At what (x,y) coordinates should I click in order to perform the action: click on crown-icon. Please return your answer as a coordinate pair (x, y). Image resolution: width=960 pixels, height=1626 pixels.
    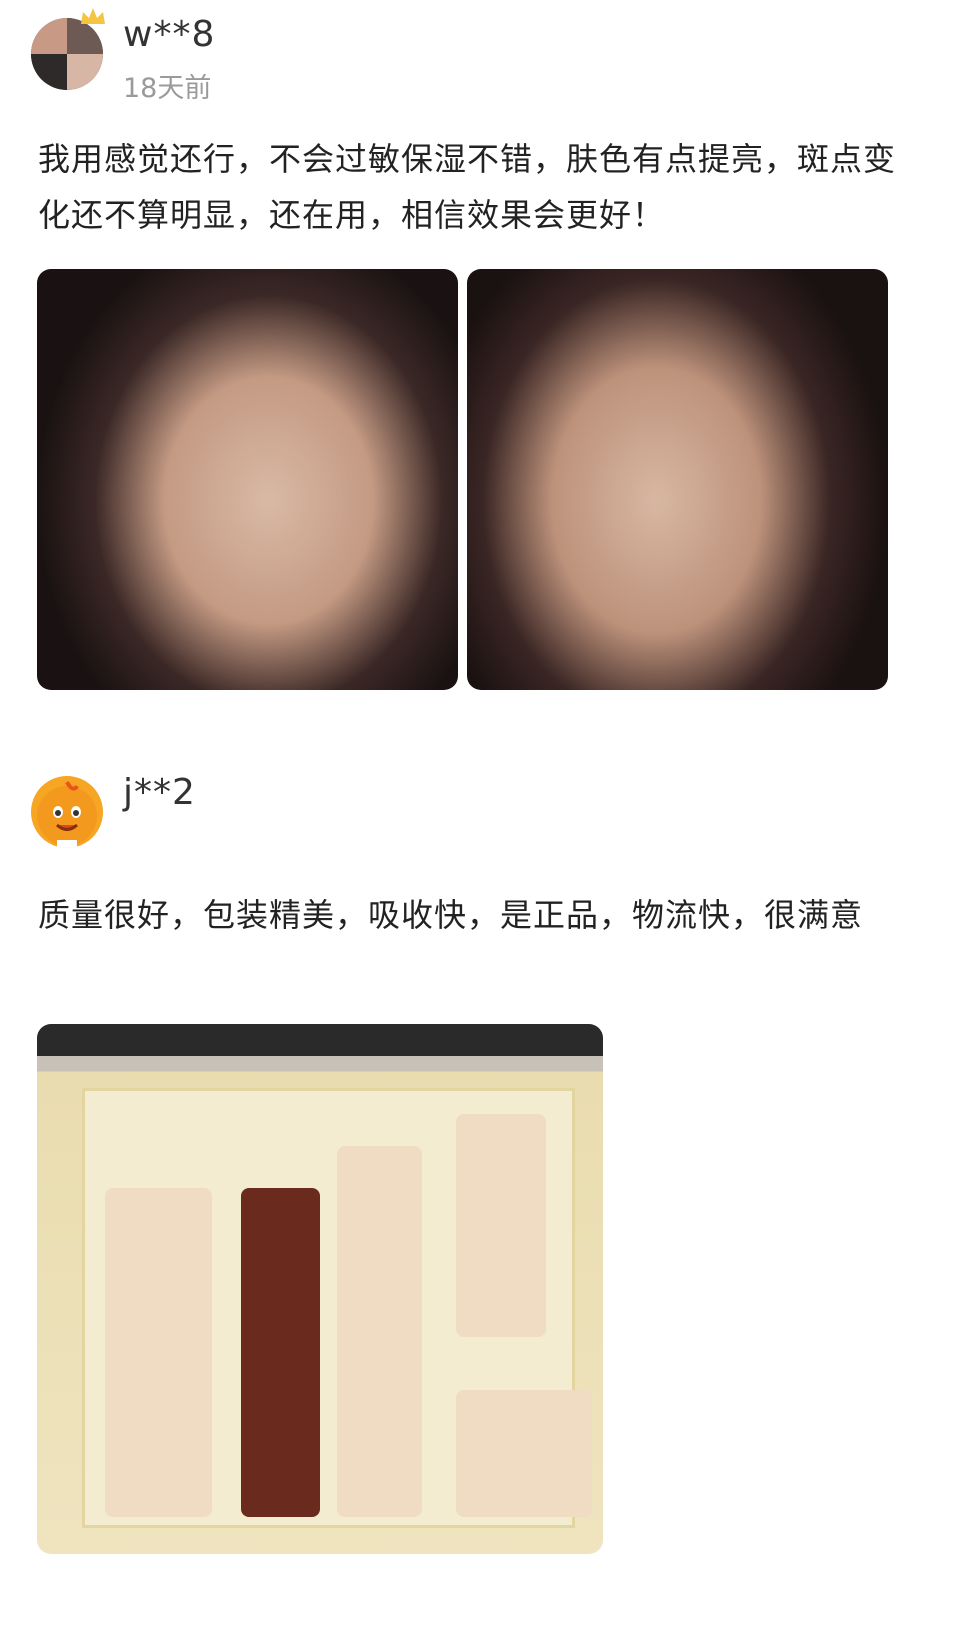
    Looking at the image, I should click on (93, 16).